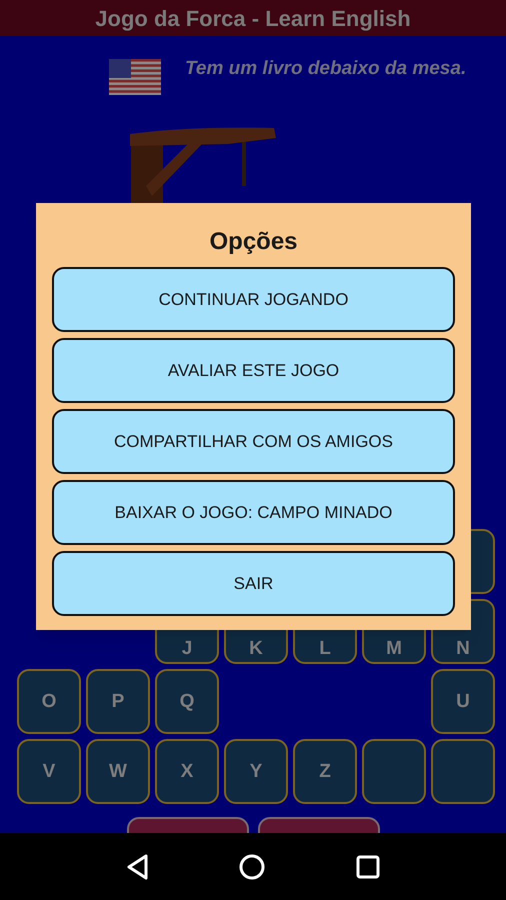 Image resolution: width=506 pixels, height=900 pixels. I want to click on letter-key: Q, so click(187, 701).